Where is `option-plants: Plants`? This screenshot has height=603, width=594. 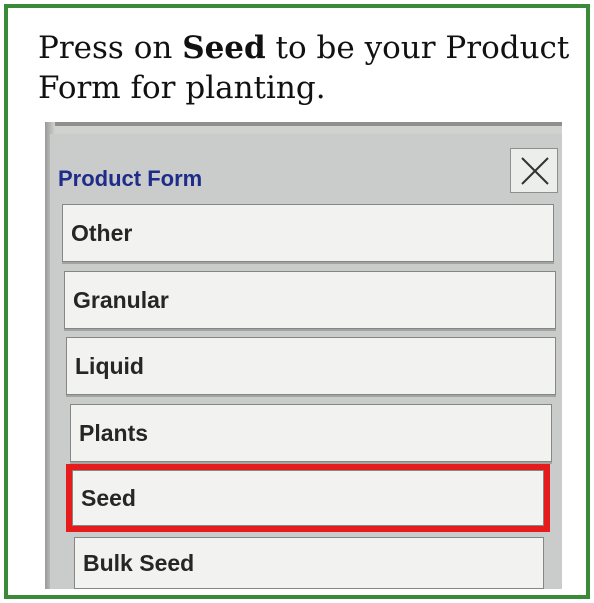 option-plants: Plants is located at coordinates (311, 433).